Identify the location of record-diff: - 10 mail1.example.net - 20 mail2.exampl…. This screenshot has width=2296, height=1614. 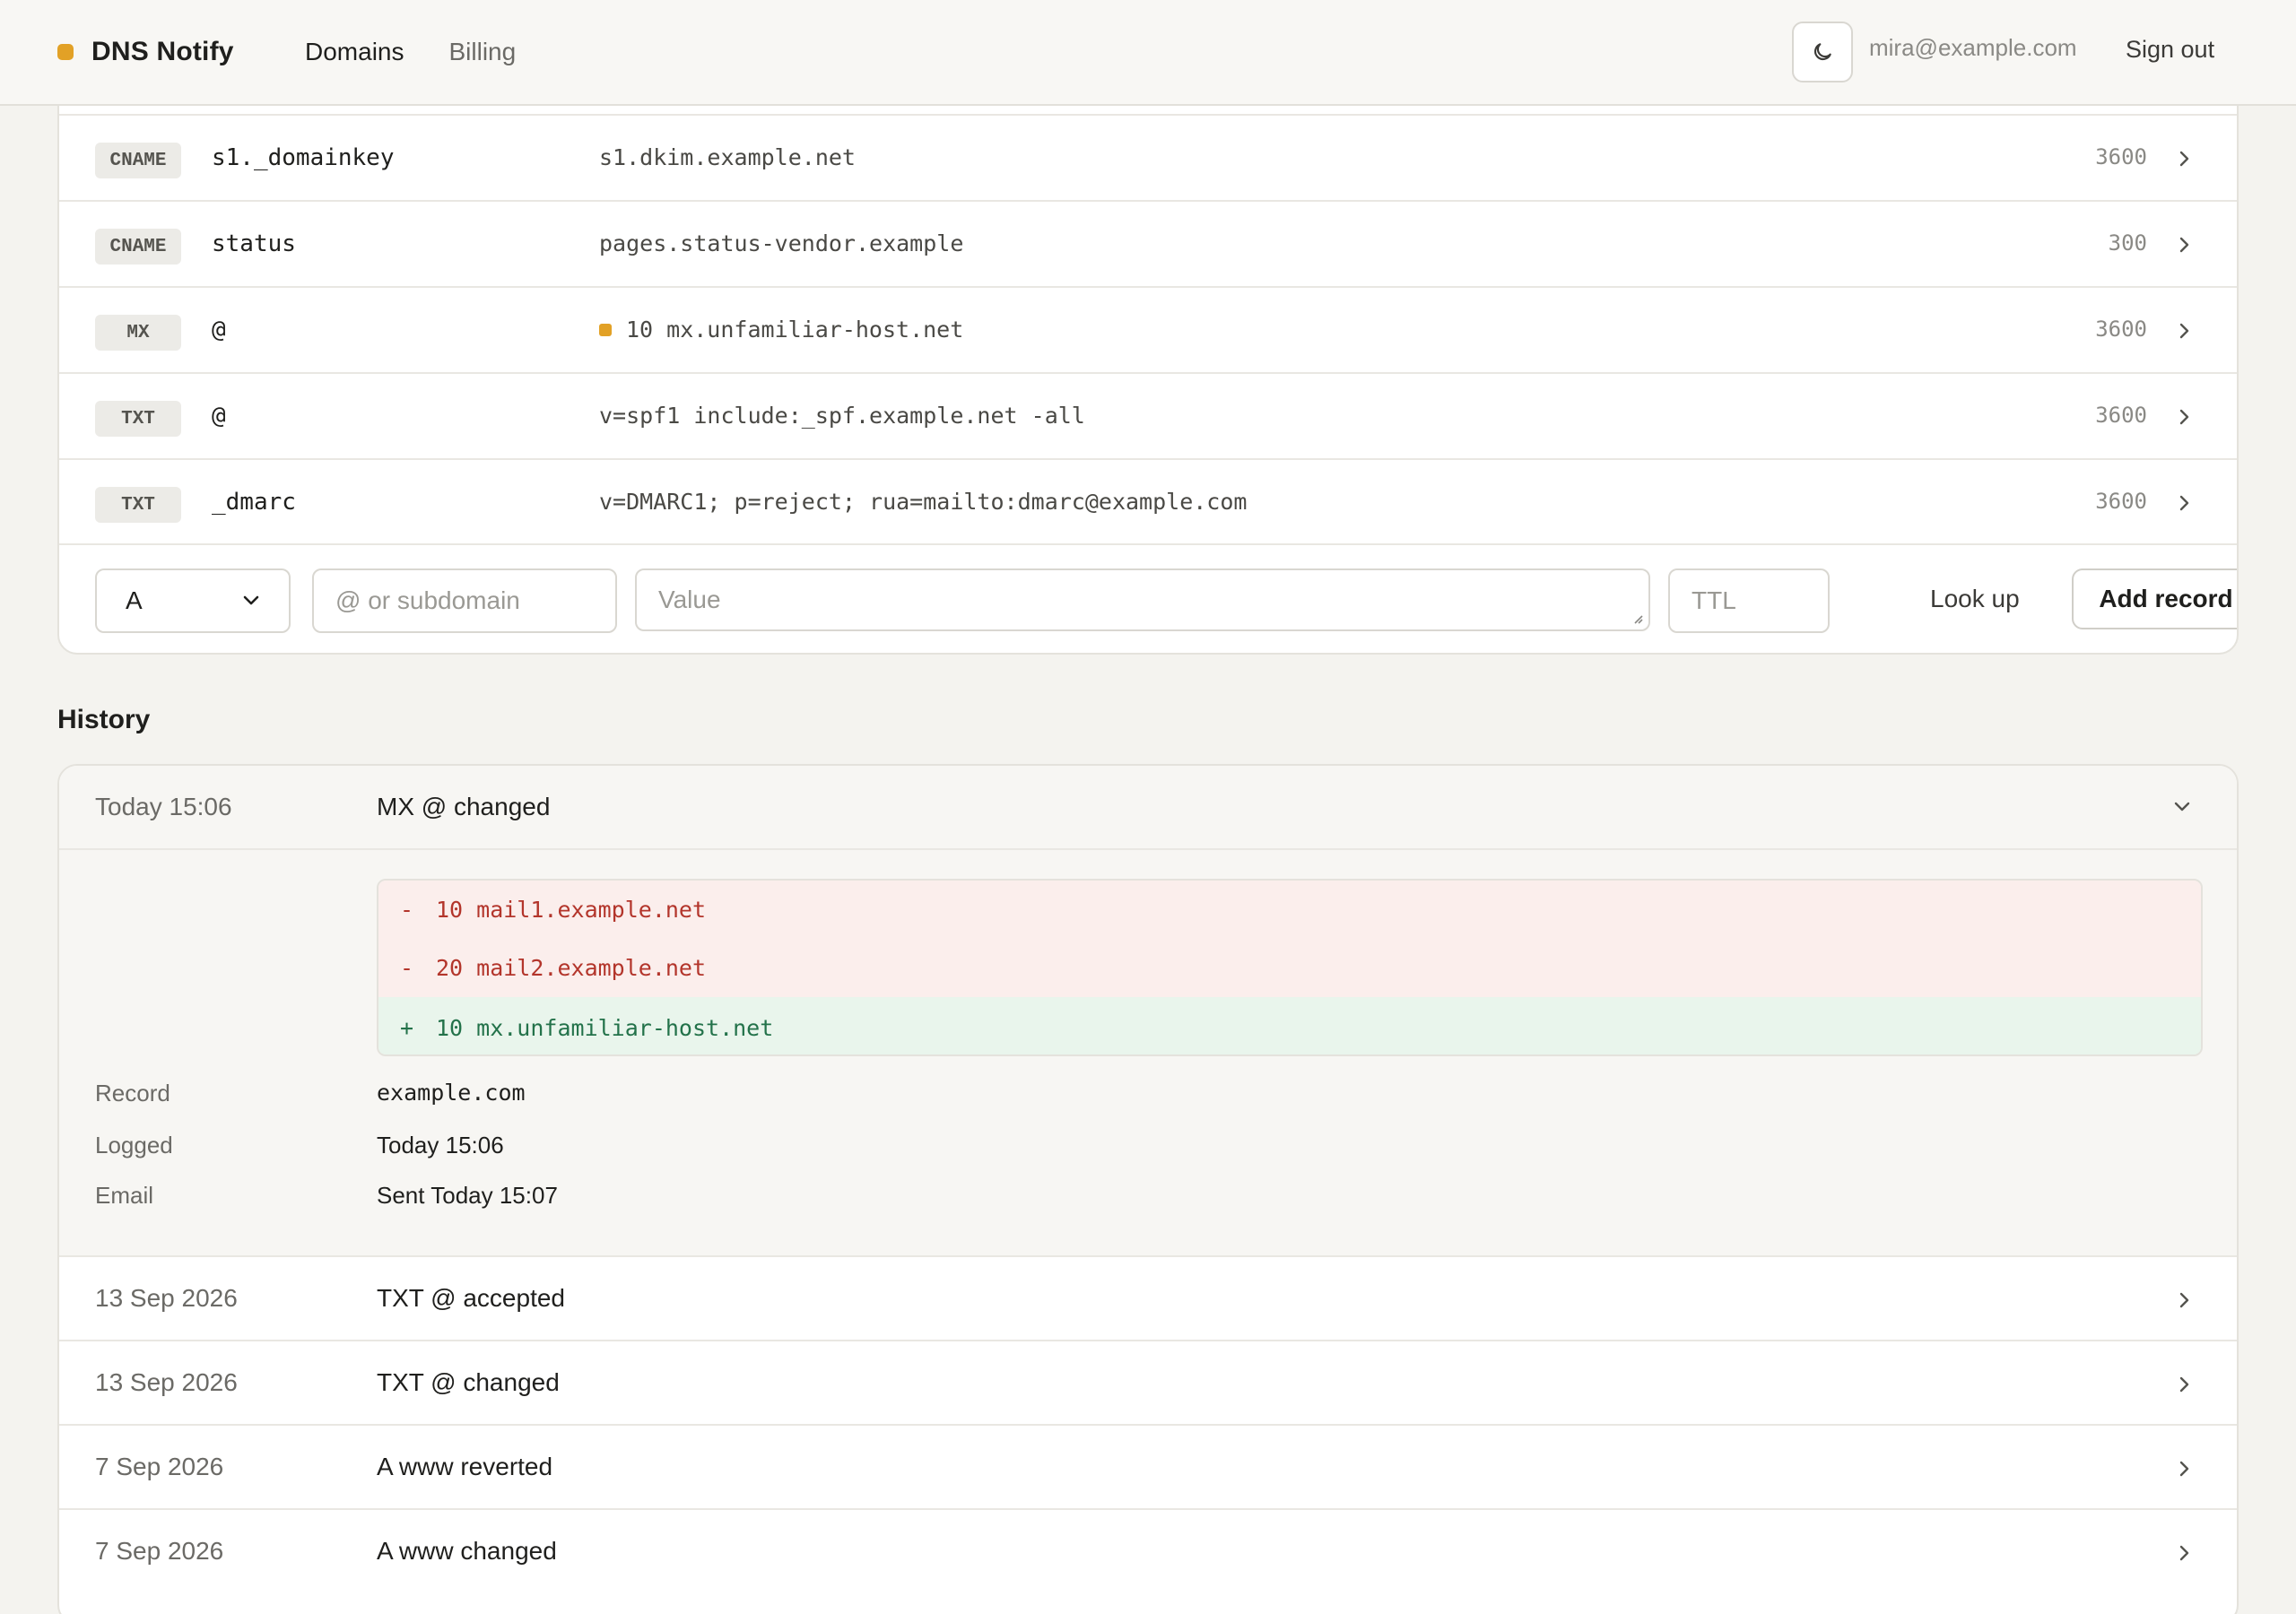
(1290, 967).